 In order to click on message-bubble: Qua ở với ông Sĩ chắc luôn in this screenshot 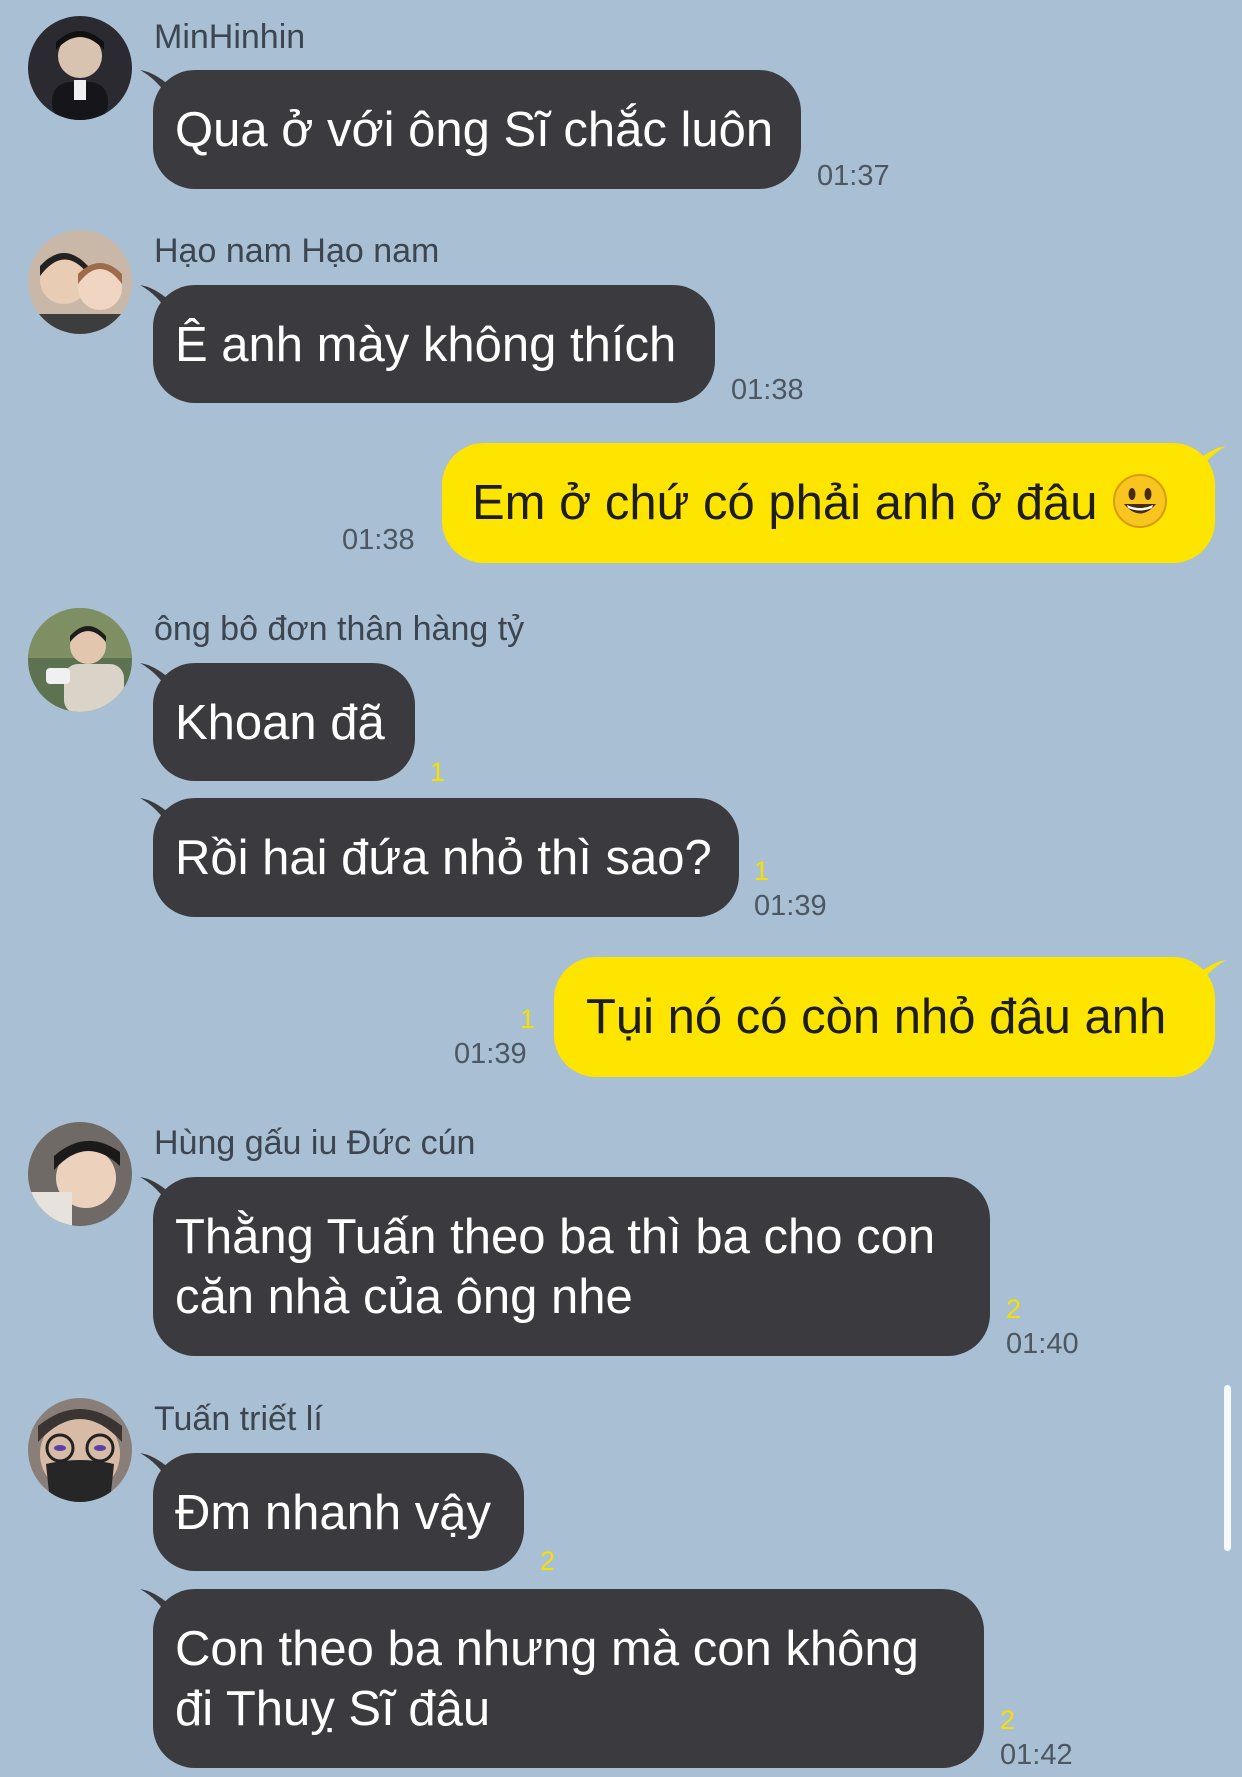, I will do `click(477, 129)`.